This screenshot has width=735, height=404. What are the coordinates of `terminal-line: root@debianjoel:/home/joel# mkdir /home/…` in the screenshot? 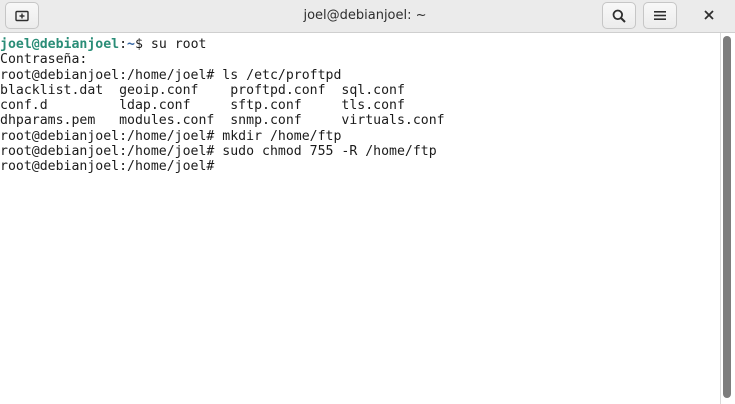 It's located at (171, 136).